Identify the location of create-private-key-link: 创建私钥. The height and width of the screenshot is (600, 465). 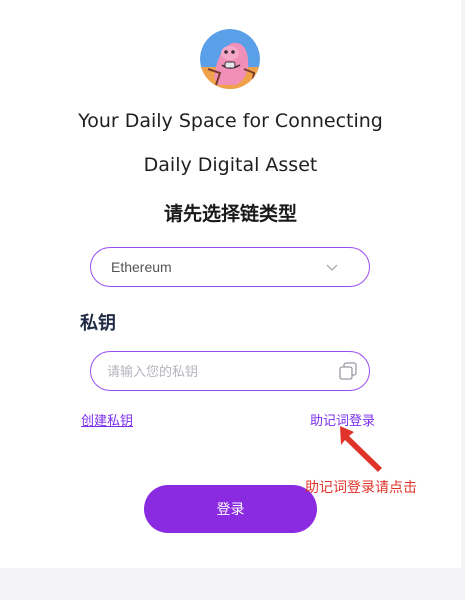
(107, 419).